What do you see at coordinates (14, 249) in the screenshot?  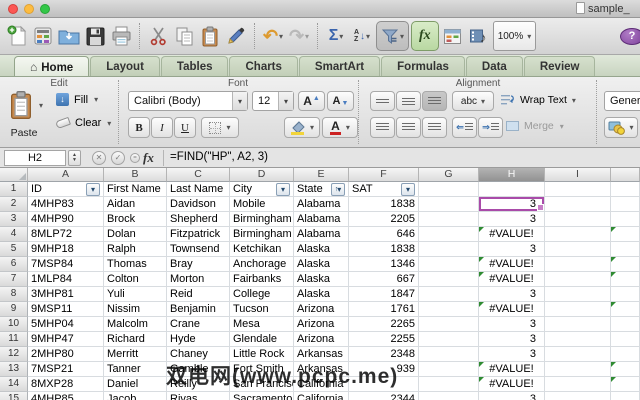 I see `row-header-5: 5` at bounding box center [14, 249].